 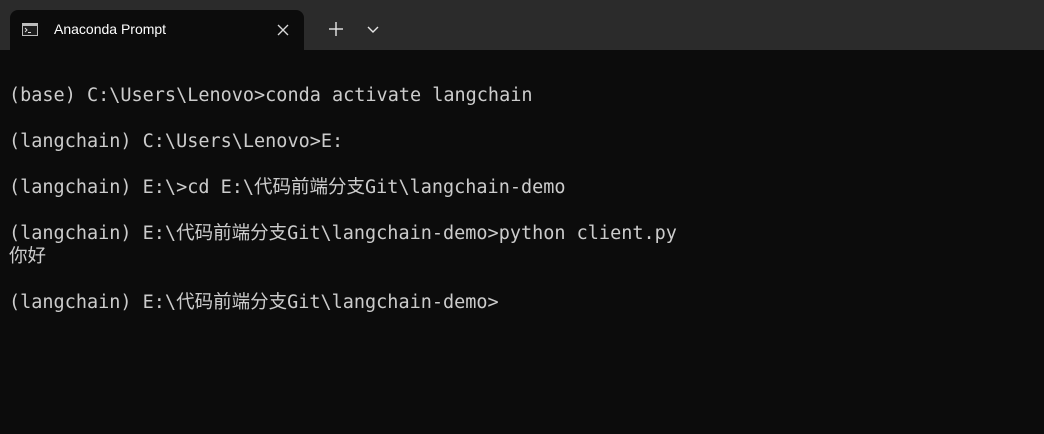 I want to click on close-icon, so click(x=283, y=30).